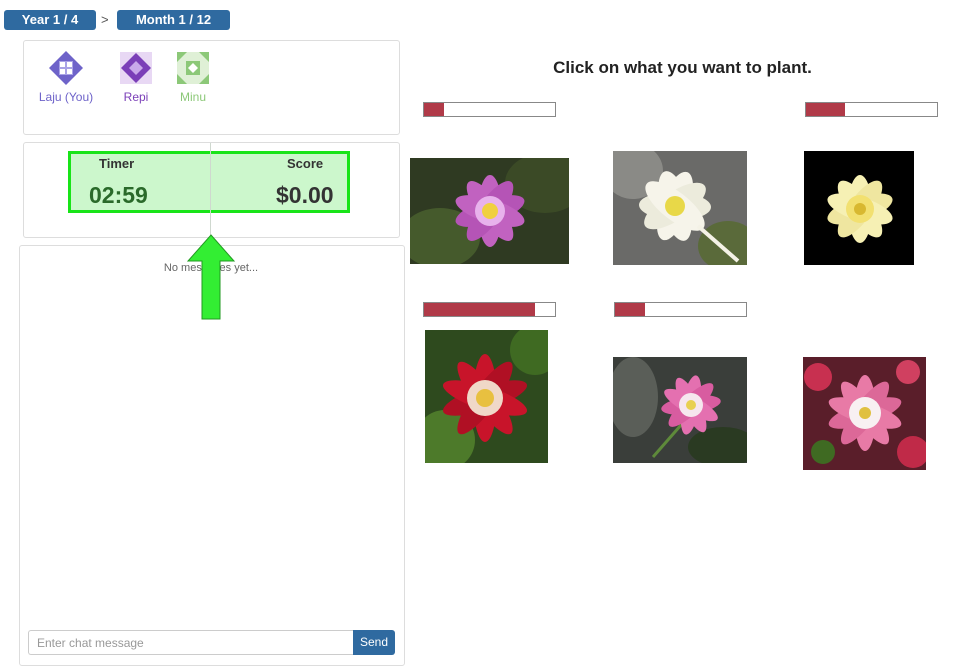 This screenshot has height=672, width=960. What do you see at coordinates (118, 195) in the screenshot?
I see `timer-value: 02:59` at bounding box center [118, 195].